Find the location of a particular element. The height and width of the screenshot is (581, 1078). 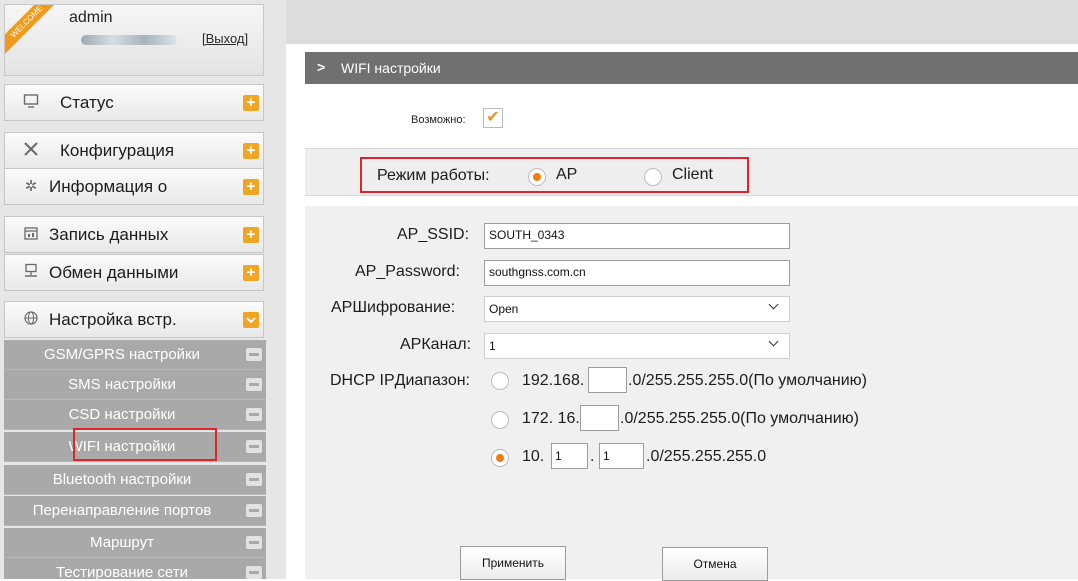

channel-select: 1 is located at coordinates (637, 346).